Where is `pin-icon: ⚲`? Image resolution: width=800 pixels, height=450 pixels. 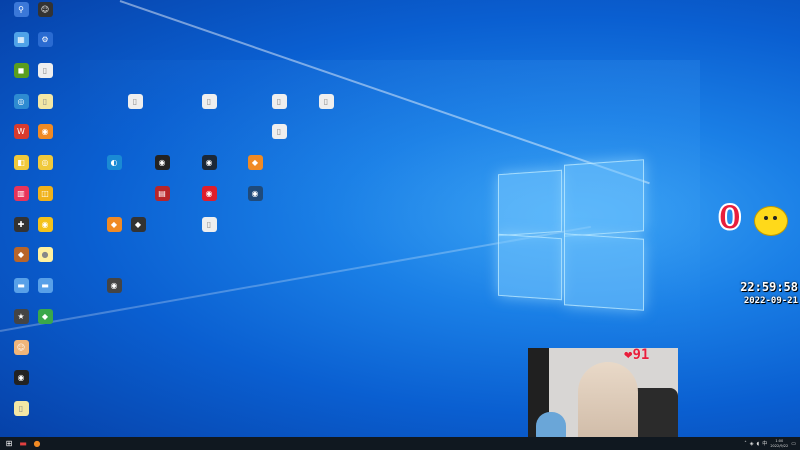
pin-icon: ⚲ is located at coordinates (21, 9).